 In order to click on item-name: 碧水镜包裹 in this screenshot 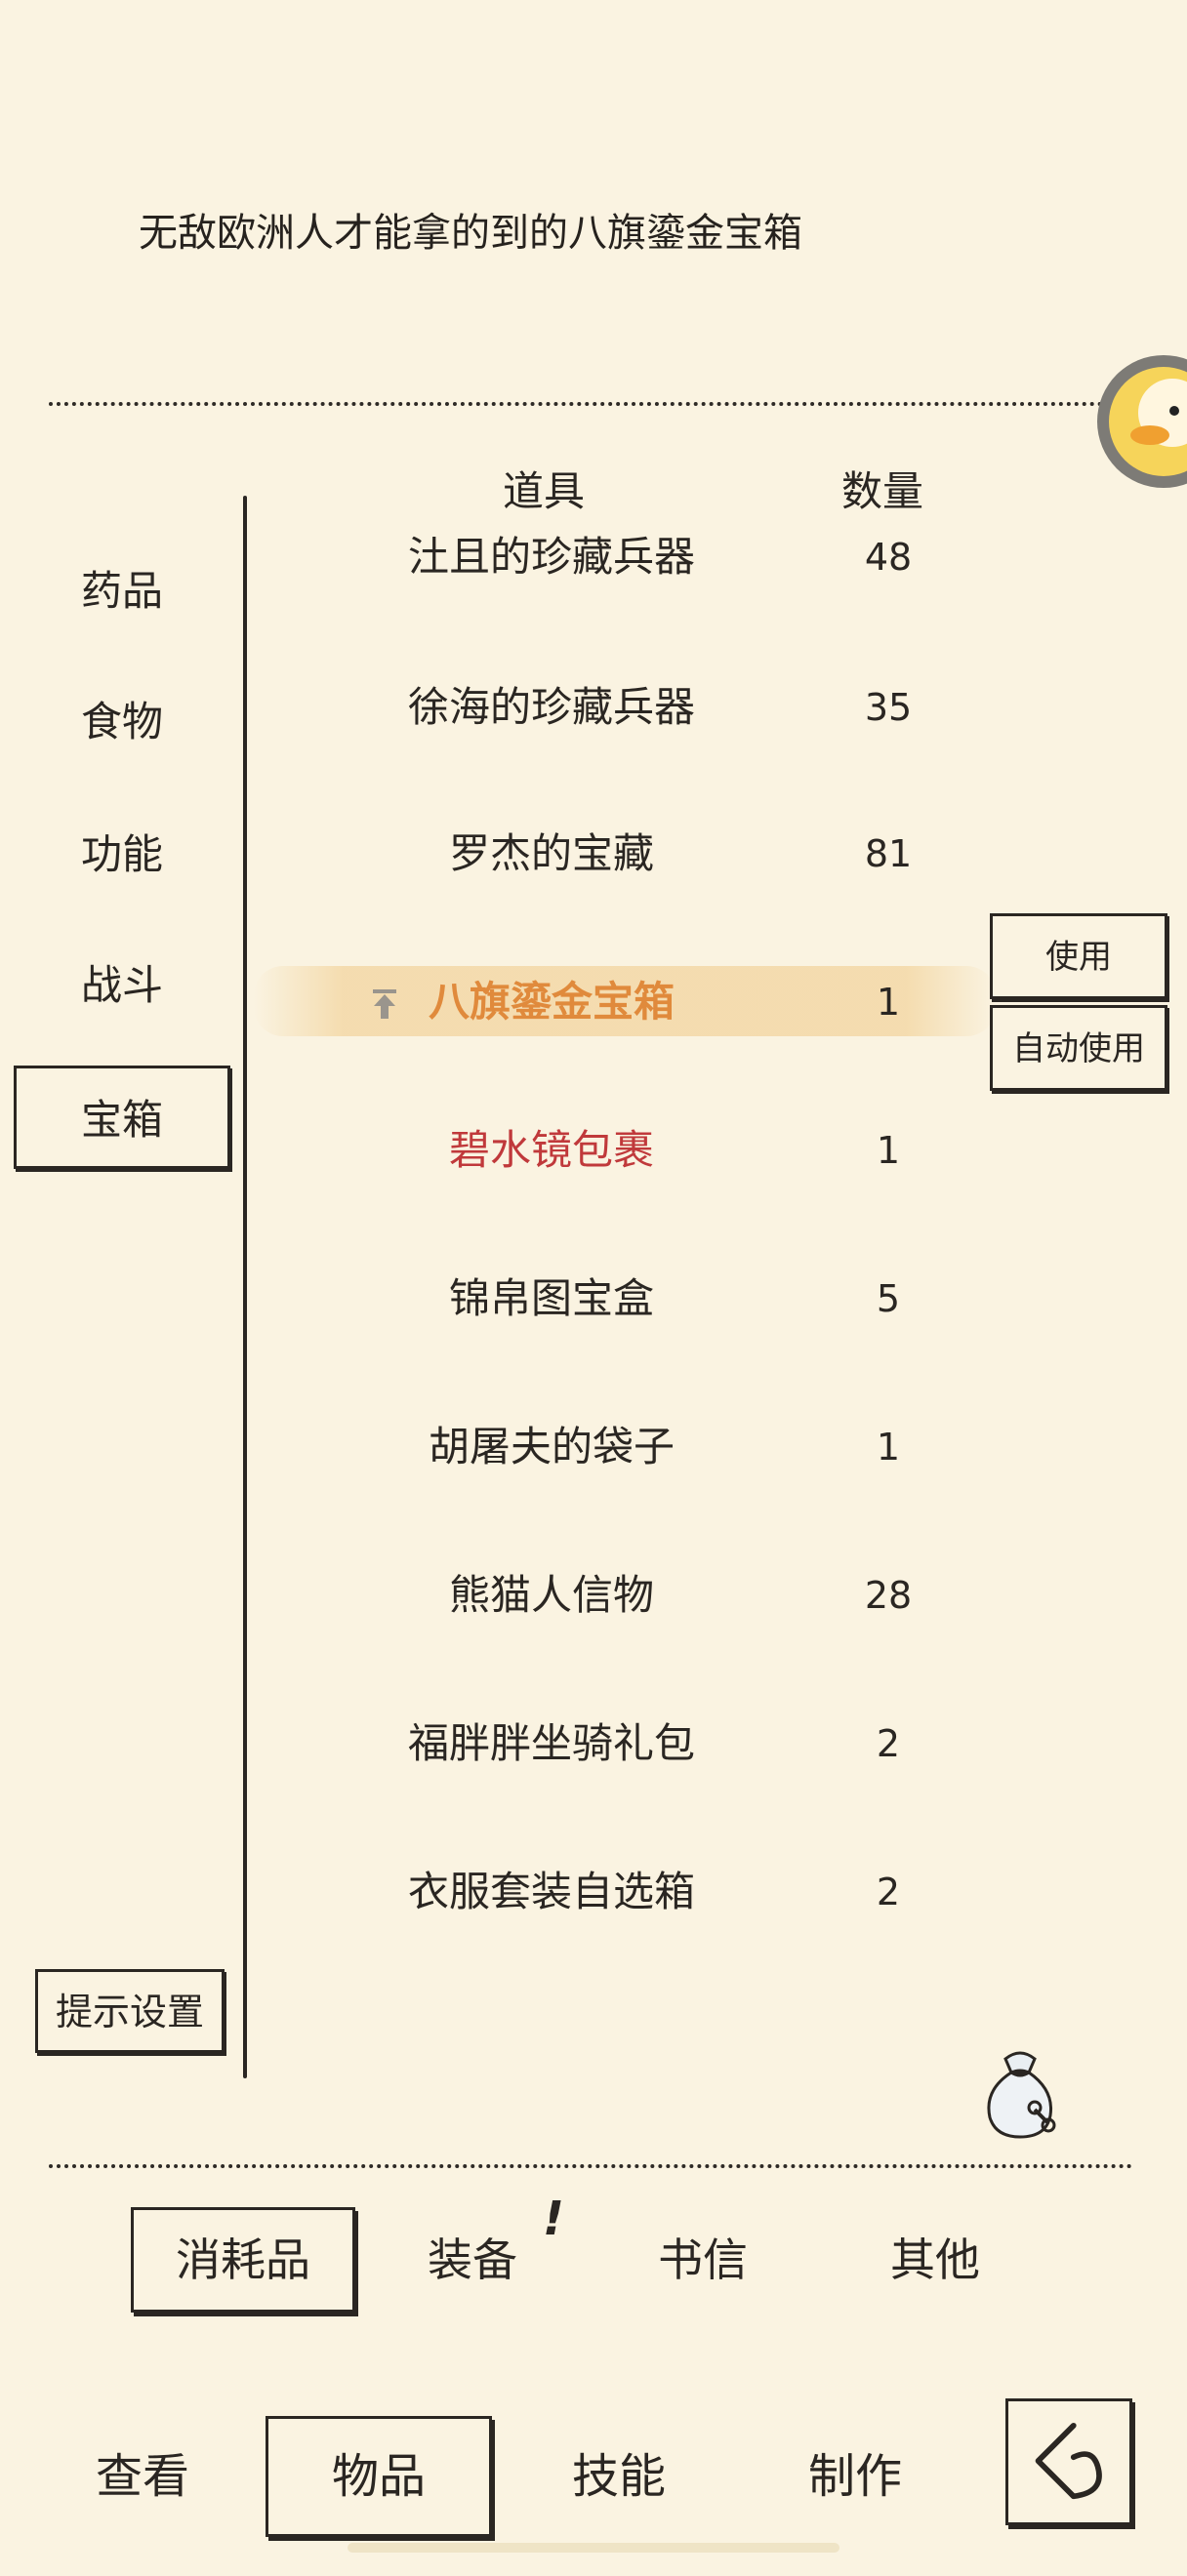, I will do `click(551, 1150)`.